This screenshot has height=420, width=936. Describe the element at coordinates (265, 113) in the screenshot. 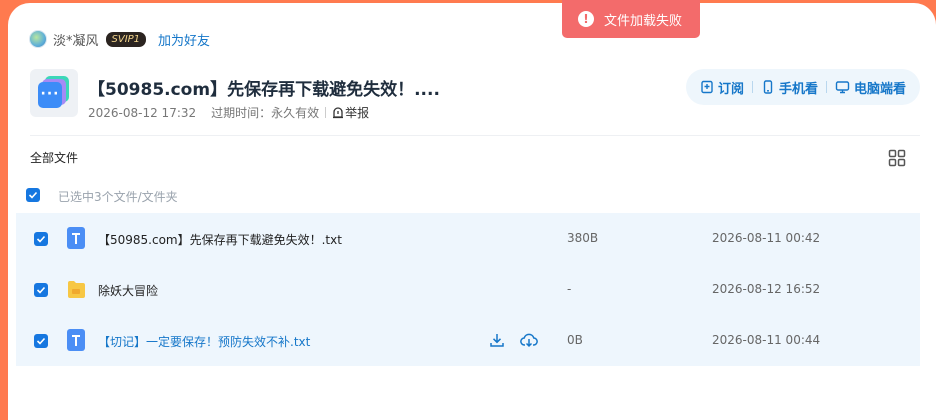

I see `share-expire: 过期时间：永久有效` at that location.